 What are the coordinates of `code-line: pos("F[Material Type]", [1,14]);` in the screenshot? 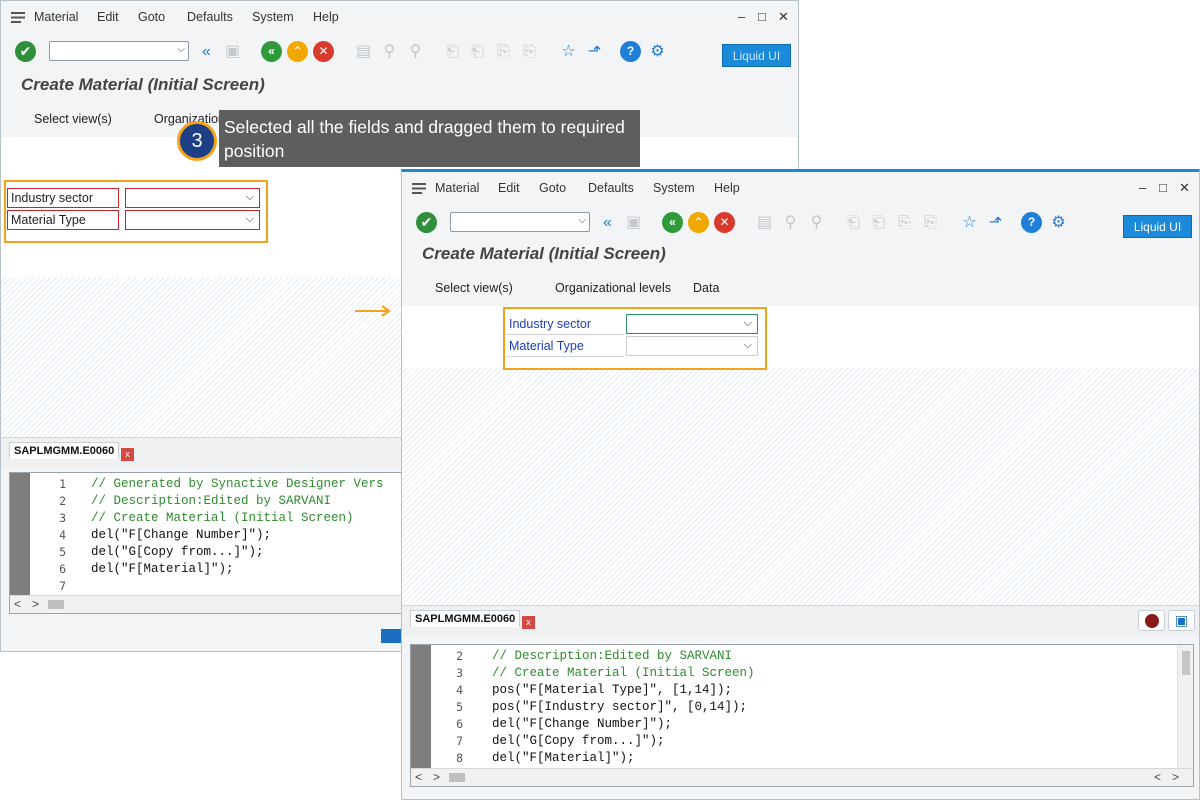 It's located at (623, 691).